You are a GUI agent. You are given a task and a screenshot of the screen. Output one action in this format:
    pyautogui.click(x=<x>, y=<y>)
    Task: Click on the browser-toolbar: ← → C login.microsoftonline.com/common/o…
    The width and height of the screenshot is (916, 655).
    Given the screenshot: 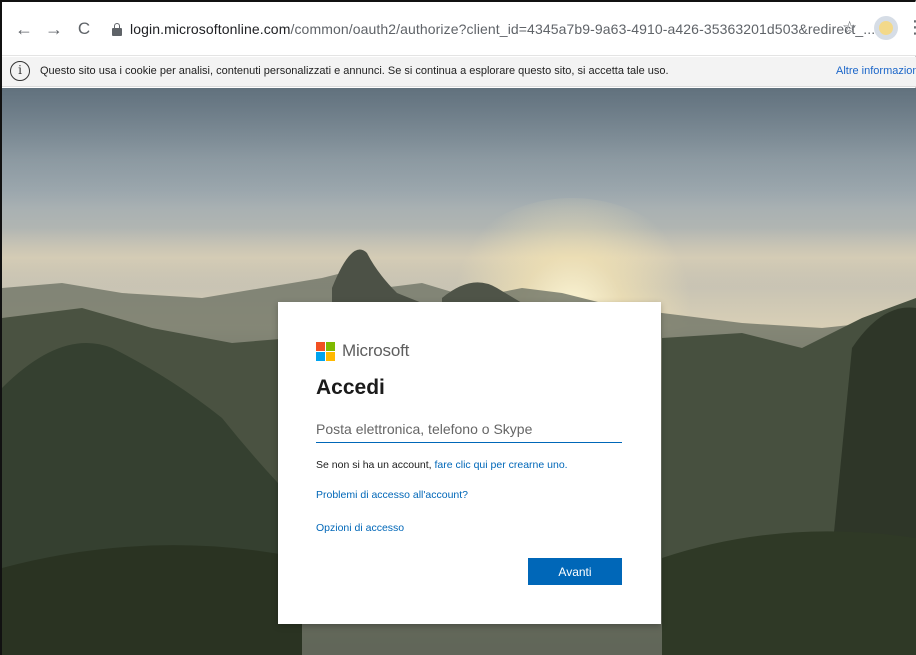 What is the action you would take?
    pyautogui.click(x=459, y=29)
    